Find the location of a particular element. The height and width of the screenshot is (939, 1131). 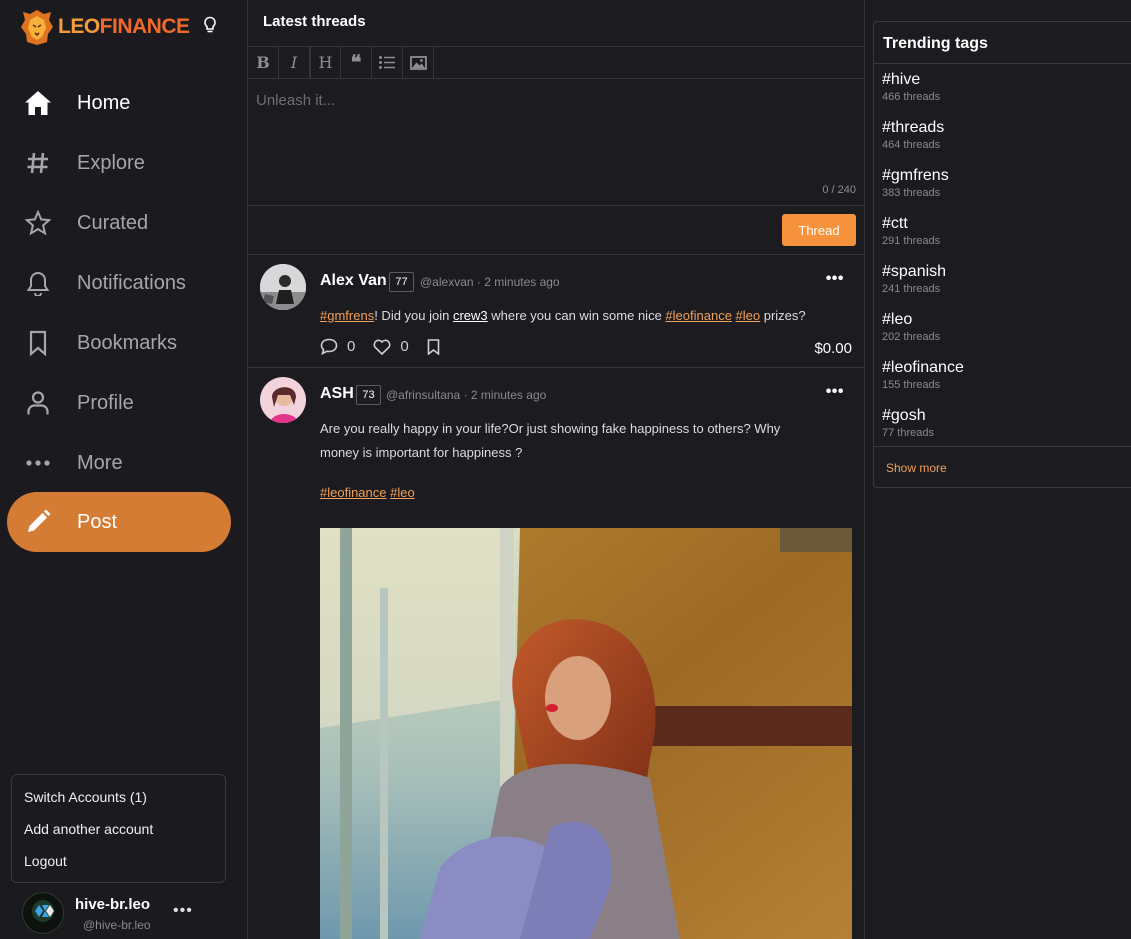

show-more-link: Show more is located at coordinates (916, 468).